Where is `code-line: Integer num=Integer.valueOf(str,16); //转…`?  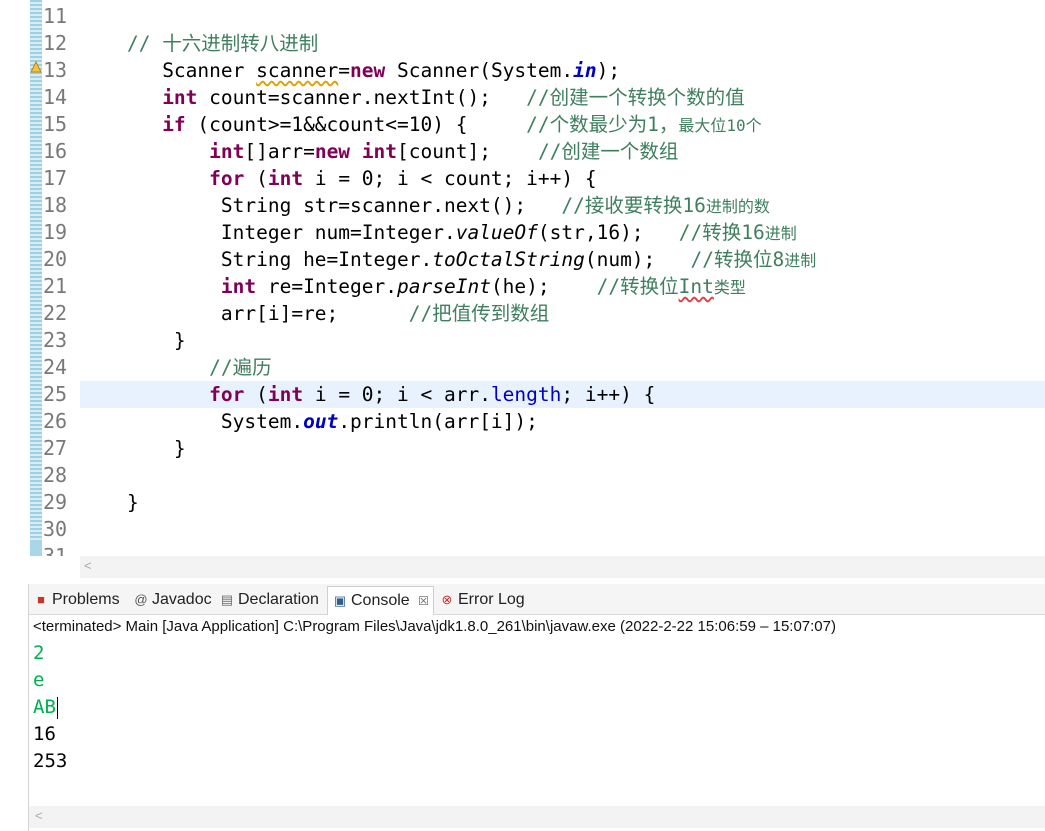
code-line: Integer num=Integer.valueOf(str,16); //转… is located at coordinates (562, 232).